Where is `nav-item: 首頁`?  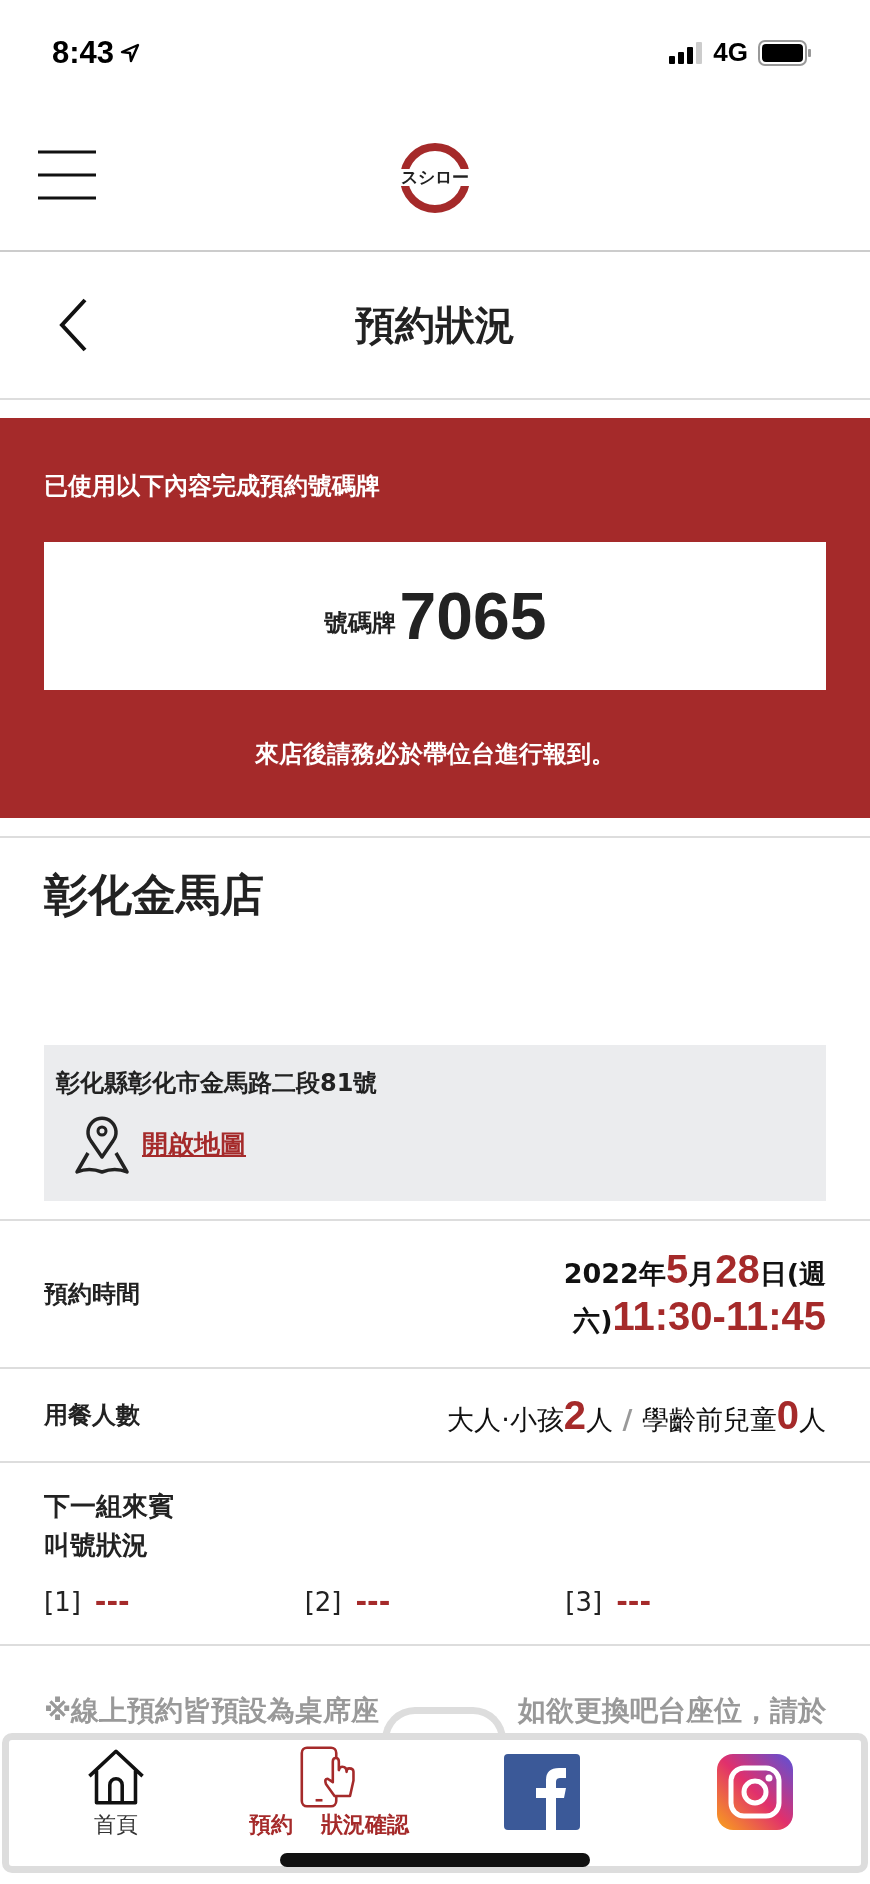 nav-item: 首頁 is located at coordinates (115, 1790).